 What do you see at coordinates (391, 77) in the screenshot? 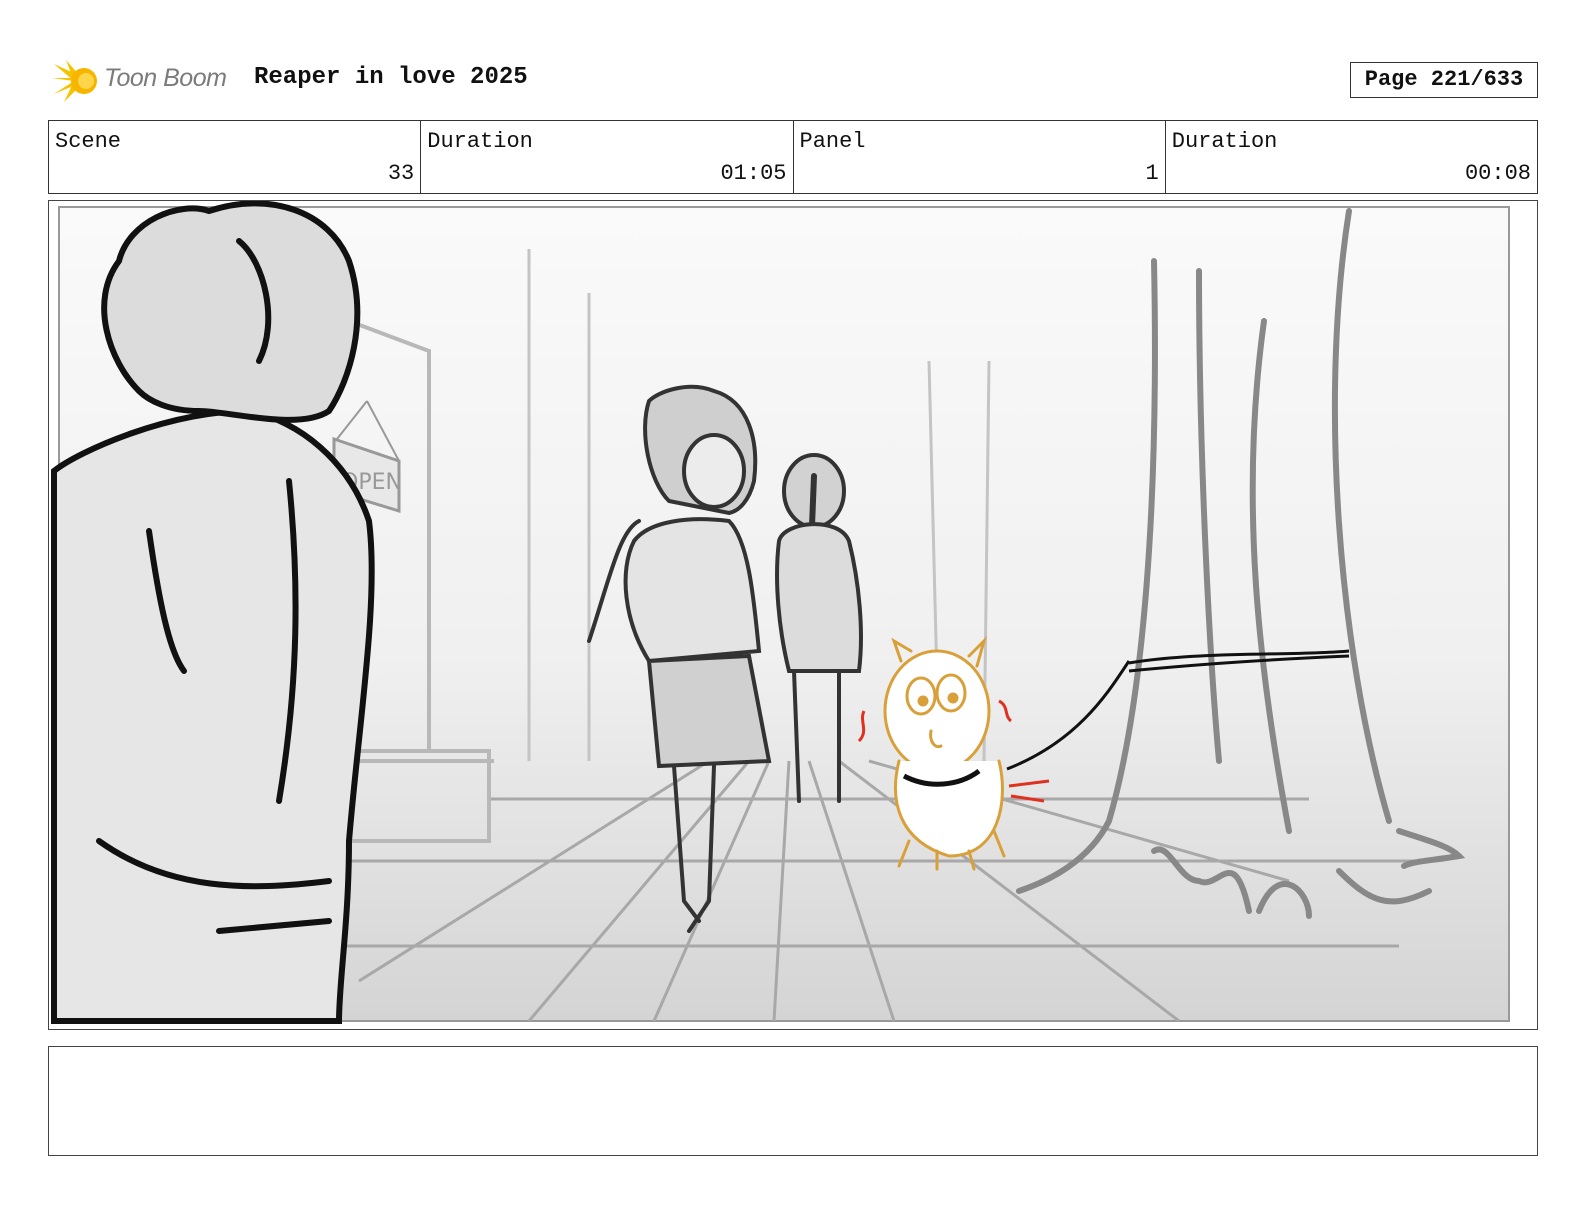
I see `project-title: Reaper in love 2025` at bounding box center [391, 77].